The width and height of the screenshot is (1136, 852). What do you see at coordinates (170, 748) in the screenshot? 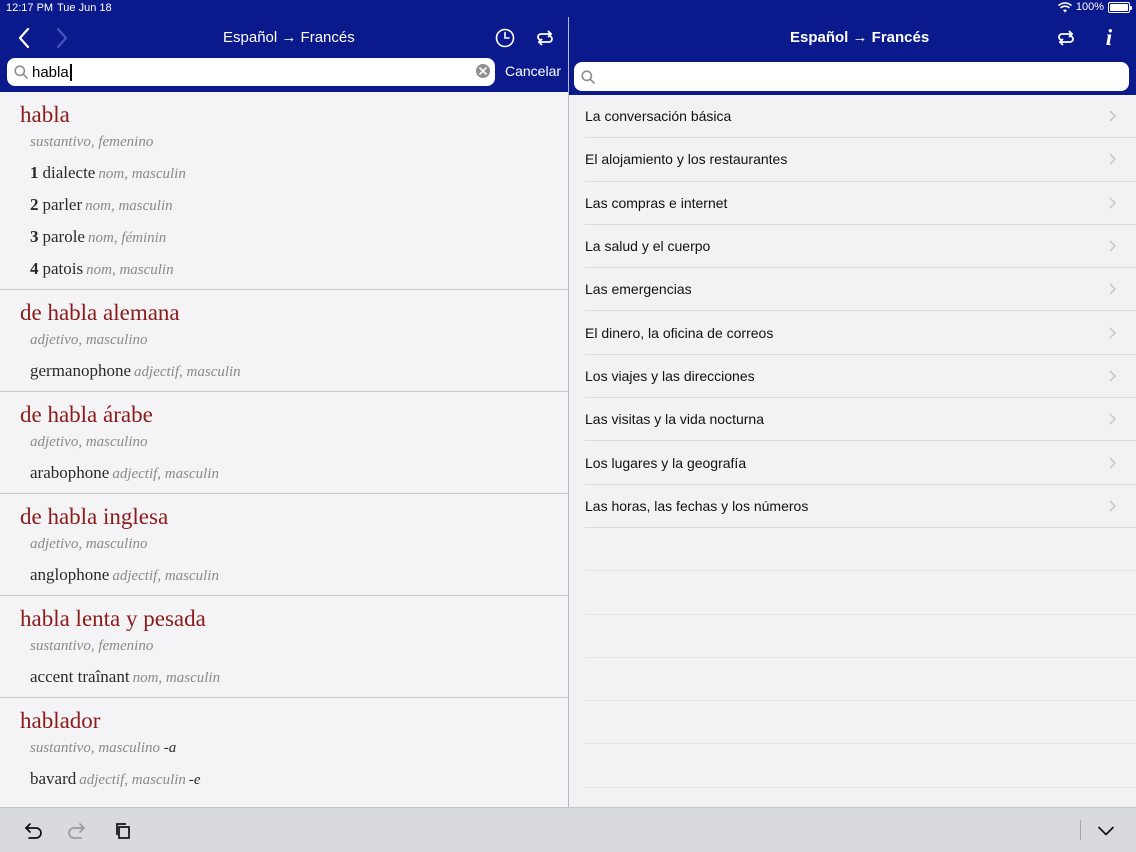
I see `feminine-suffix: -a` at bounding box center [170, 748].